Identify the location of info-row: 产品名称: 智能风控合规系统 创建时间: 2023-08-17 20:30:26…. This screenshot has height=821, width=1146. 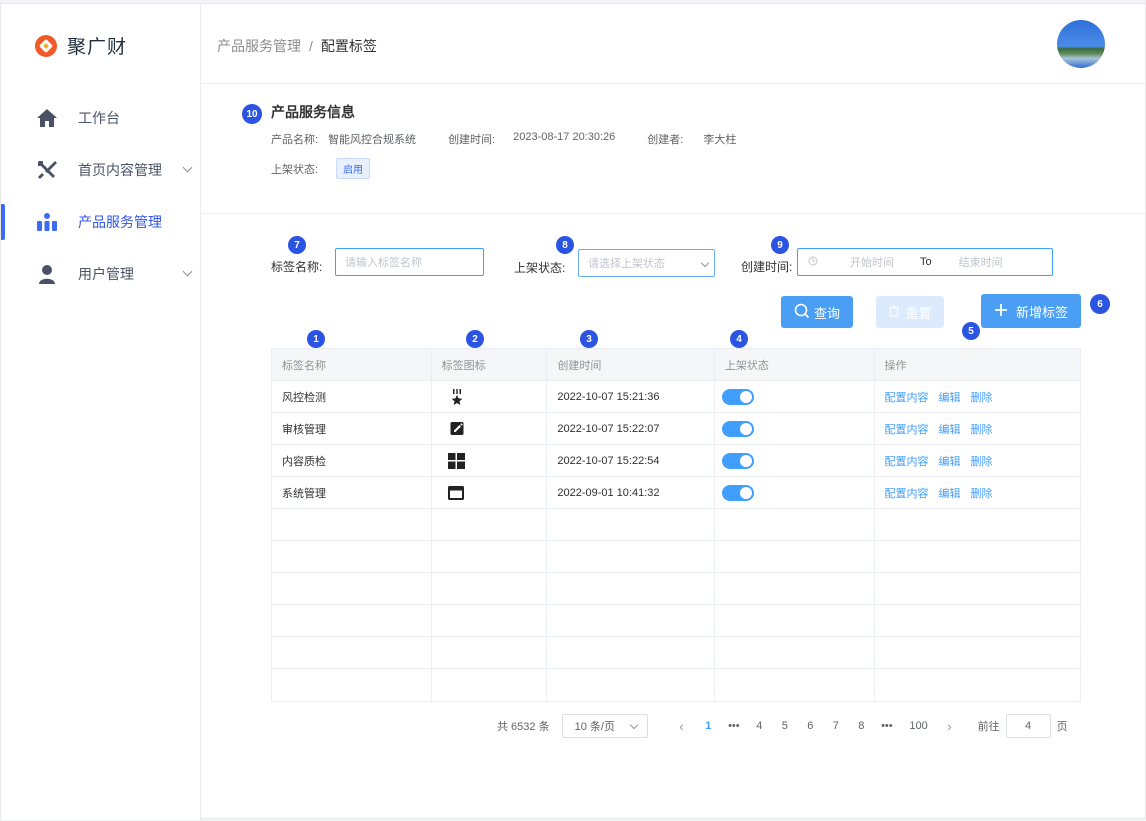
(508, 139).